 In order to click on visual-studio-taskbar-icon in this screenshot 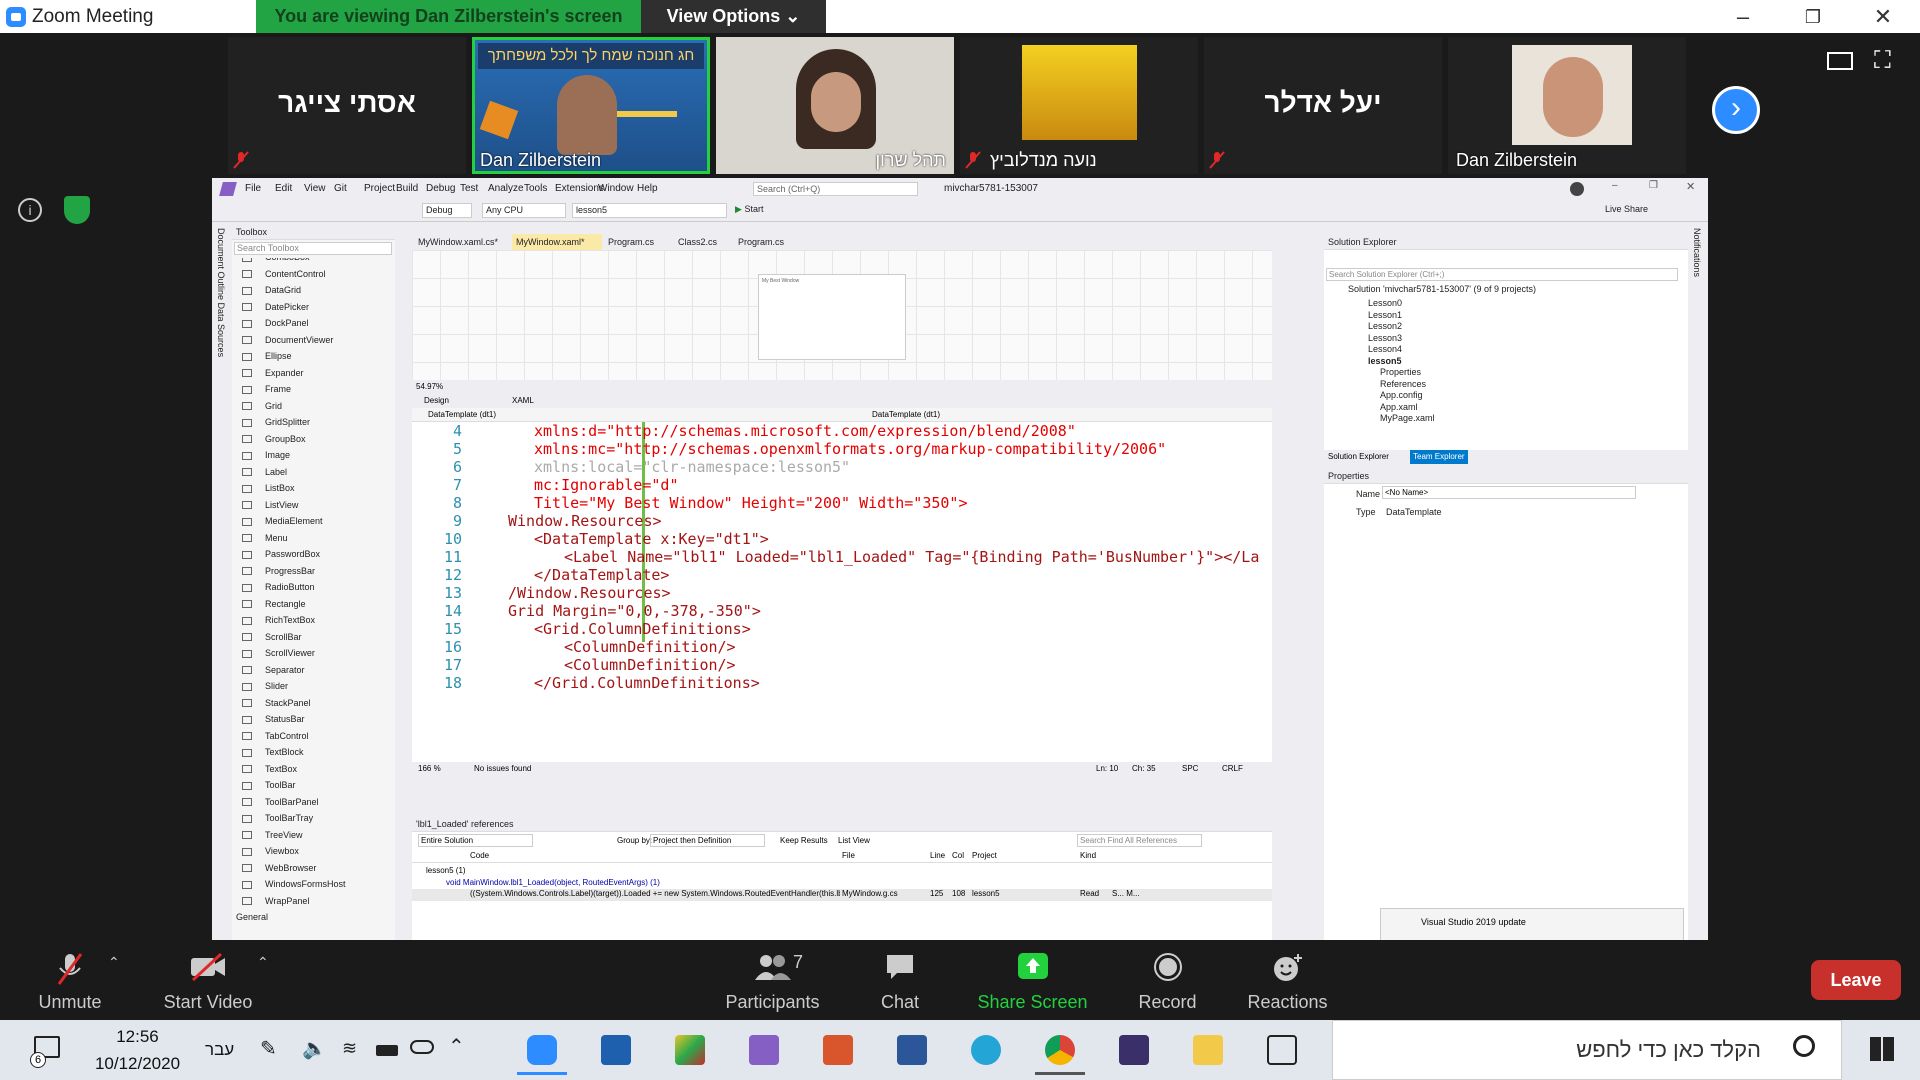, I will do `click(764, 1050)`.